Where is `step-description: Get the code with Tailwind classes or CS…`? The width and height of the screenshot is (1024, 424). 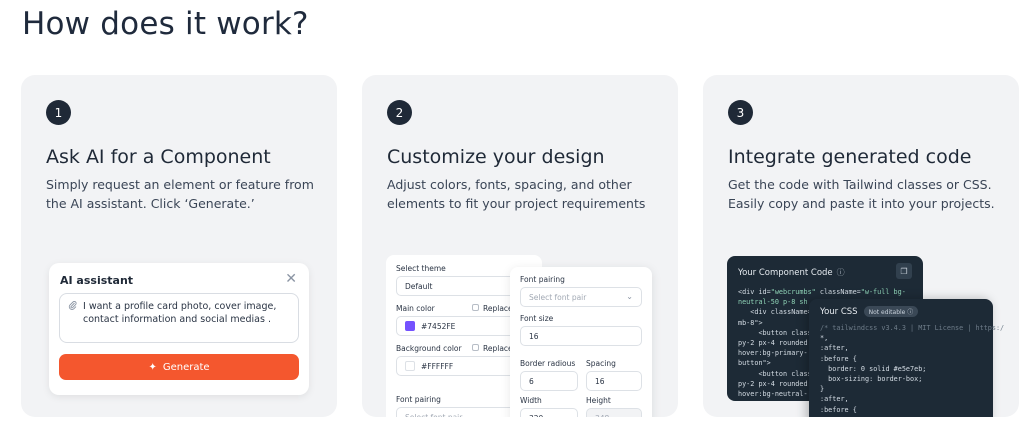 step-description: Get the code with Tailwind classes or CS… is located at coordinates (861, 194).